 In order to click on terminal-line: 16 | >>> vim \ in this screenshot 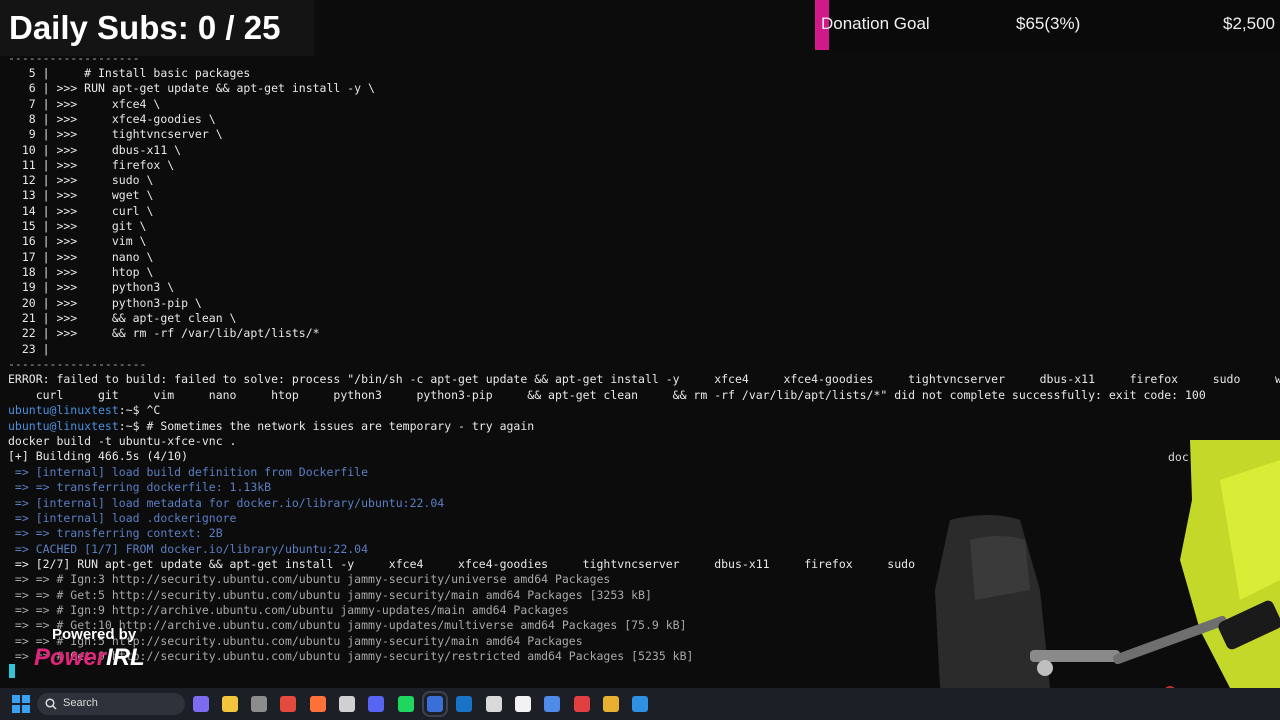, I will do `click(77, 241)`.